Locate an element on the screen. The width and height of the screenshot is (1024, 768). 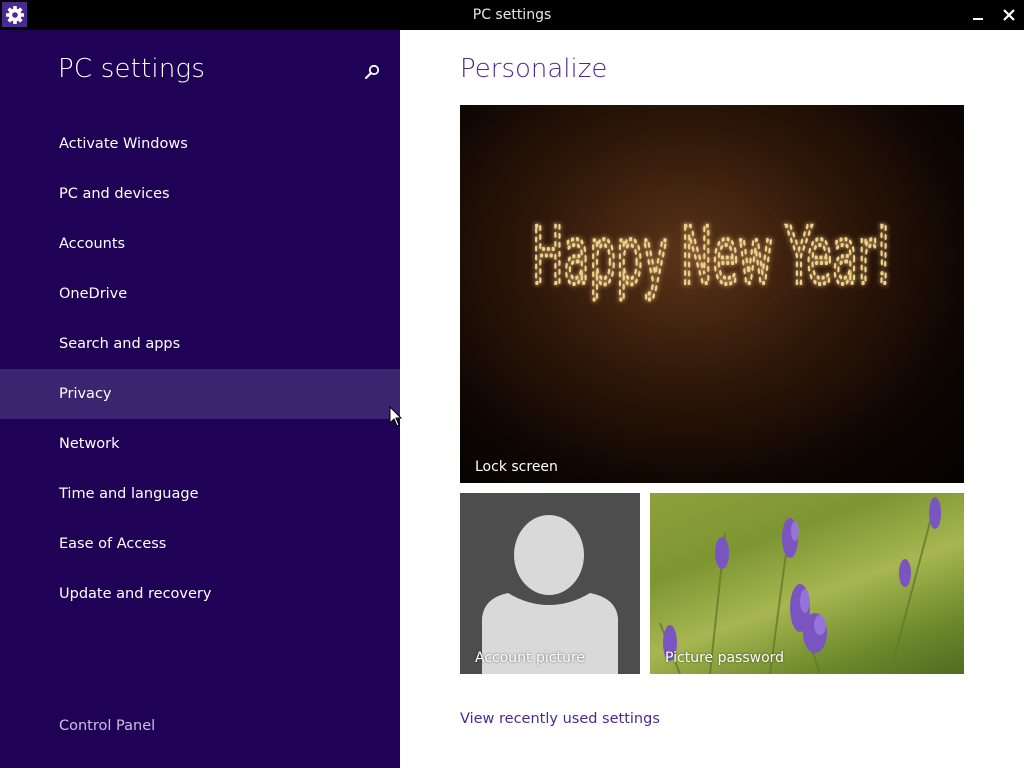
lock-screen-image: Happy New Year! is located at coordinates (712, 257).